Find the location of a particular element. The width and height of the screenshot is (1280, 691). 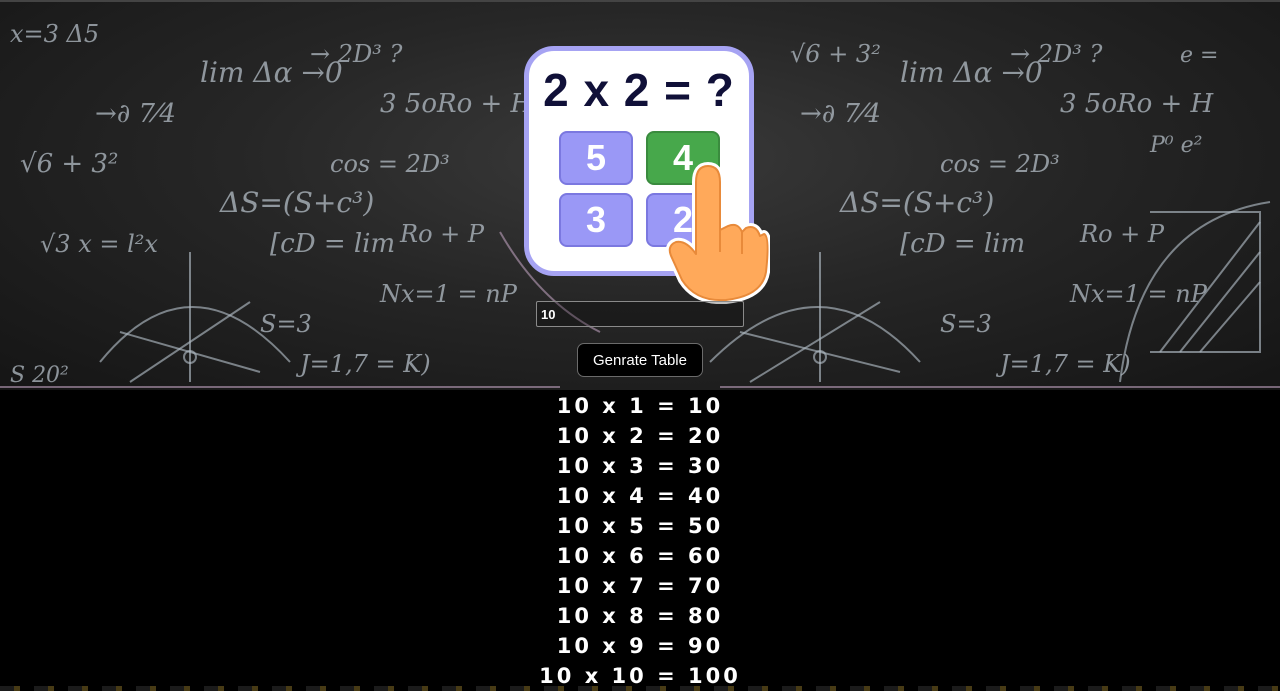

generate-table-button: Genrate Table is located at coordinates (640, 360).